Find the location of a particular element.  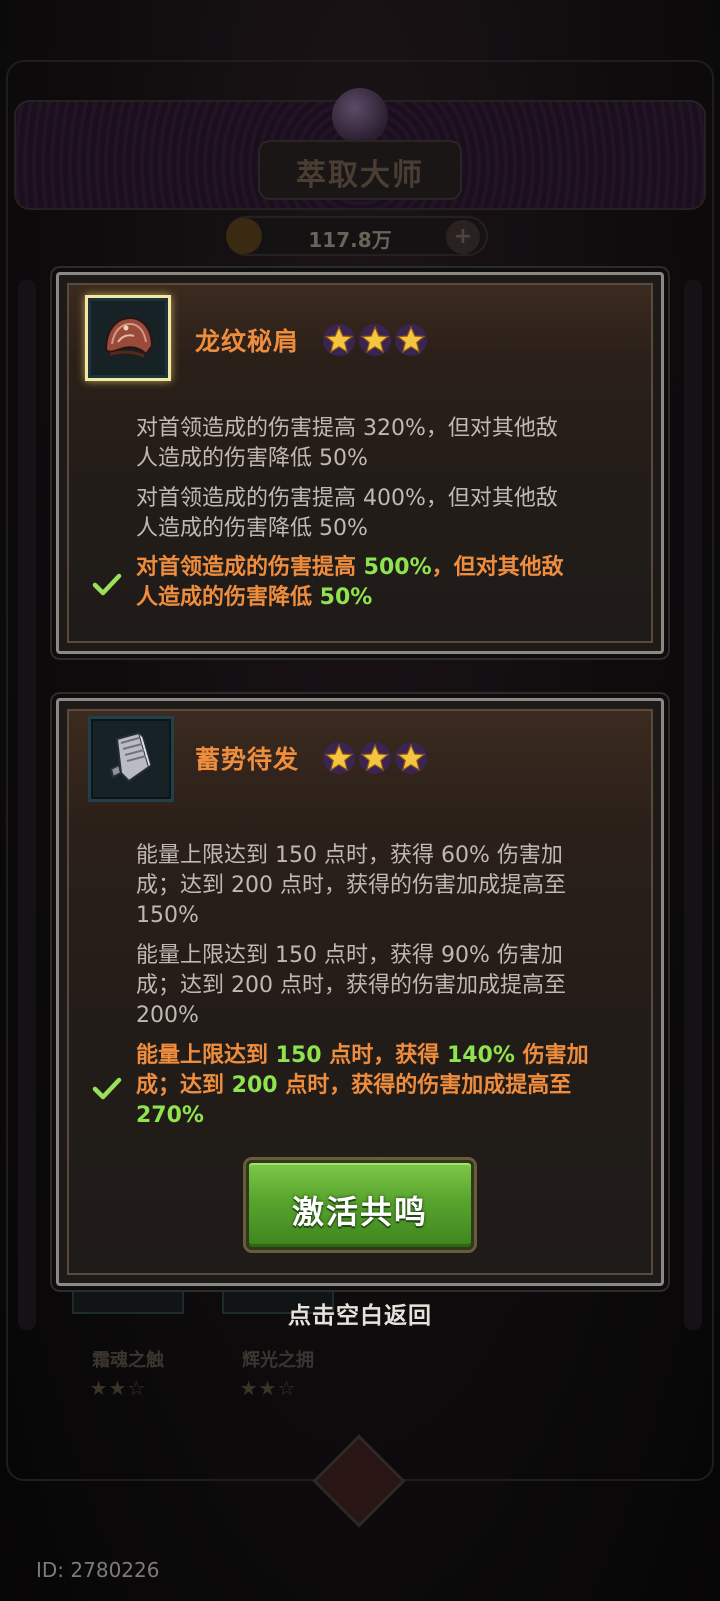

option-text: 对首领造成的伤害提高 400%，但对其他敌 is located at coordinates (347, 498).